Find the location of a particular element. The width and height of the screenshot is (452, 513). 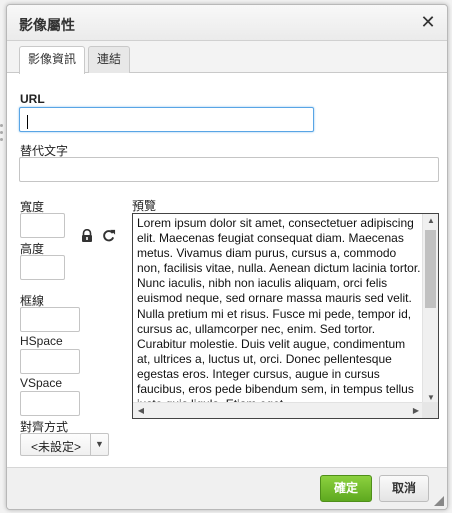

dialog-titlebar: 影像屬性 ✕ is located at coordinates (227, 23).